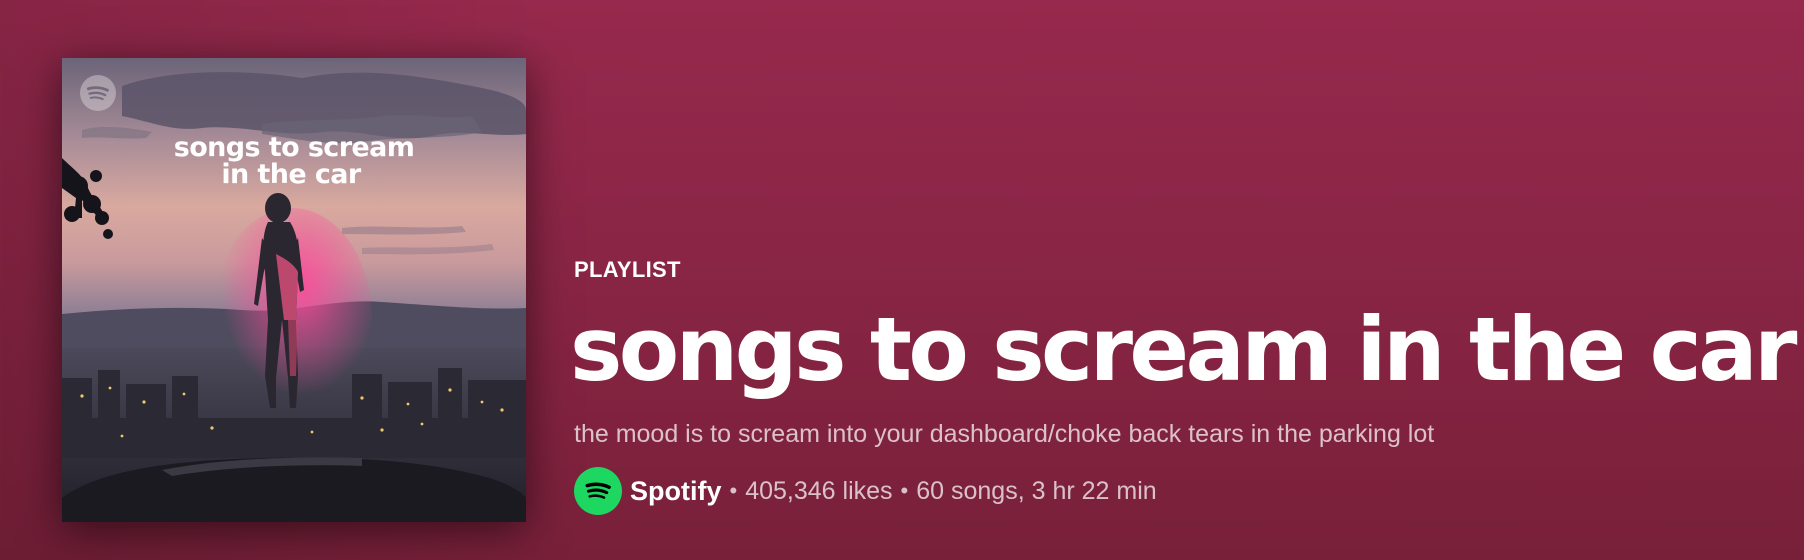  I want to click on cover-title-line-1: songs to scream, so click(294, 147).